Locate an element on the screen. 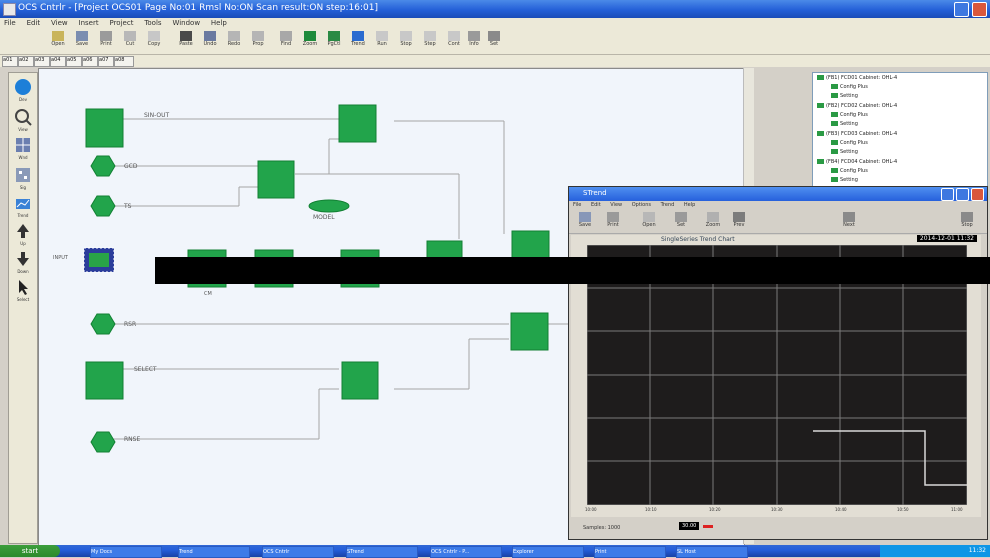 The width and height of the screenshot is (990, 558). menu-view: View is located at coordinates (59, 23).